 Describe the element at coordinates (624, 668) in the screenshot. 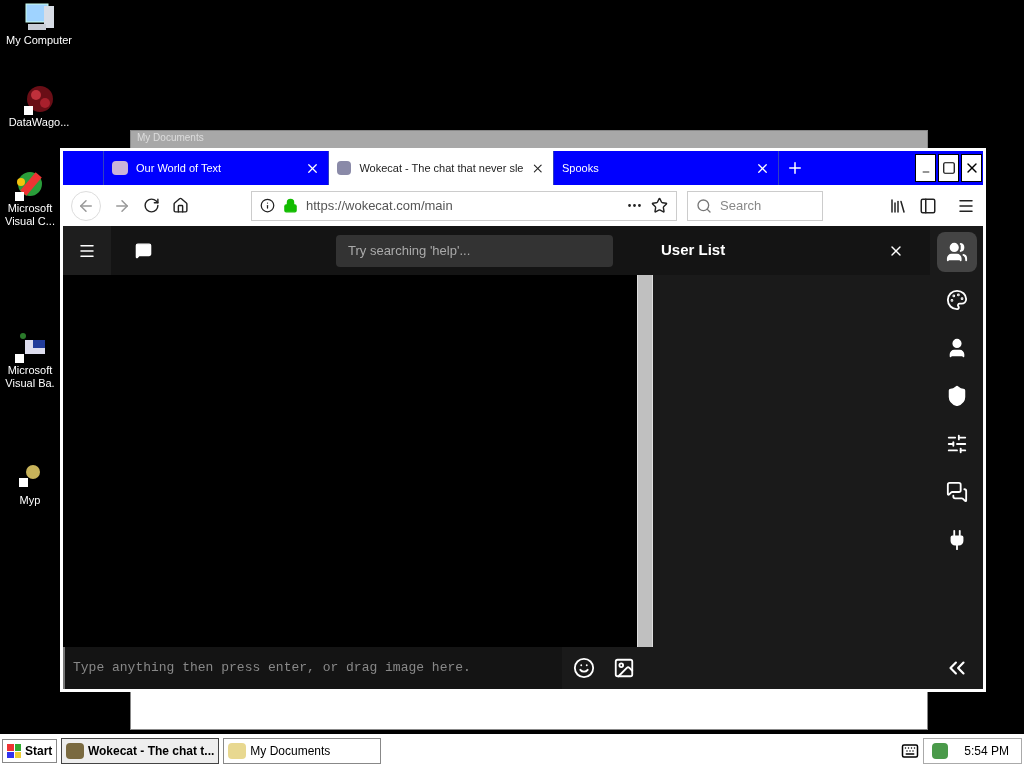

I see `image-icon` at that location.